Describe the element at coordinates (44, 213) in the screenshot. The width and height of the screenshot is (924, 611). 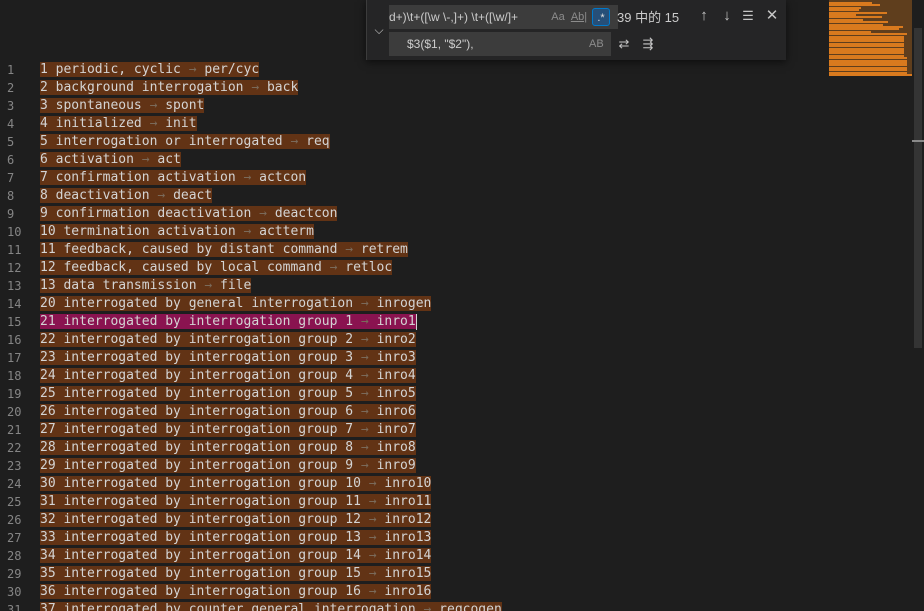
I see `code-number: 9` at that location.